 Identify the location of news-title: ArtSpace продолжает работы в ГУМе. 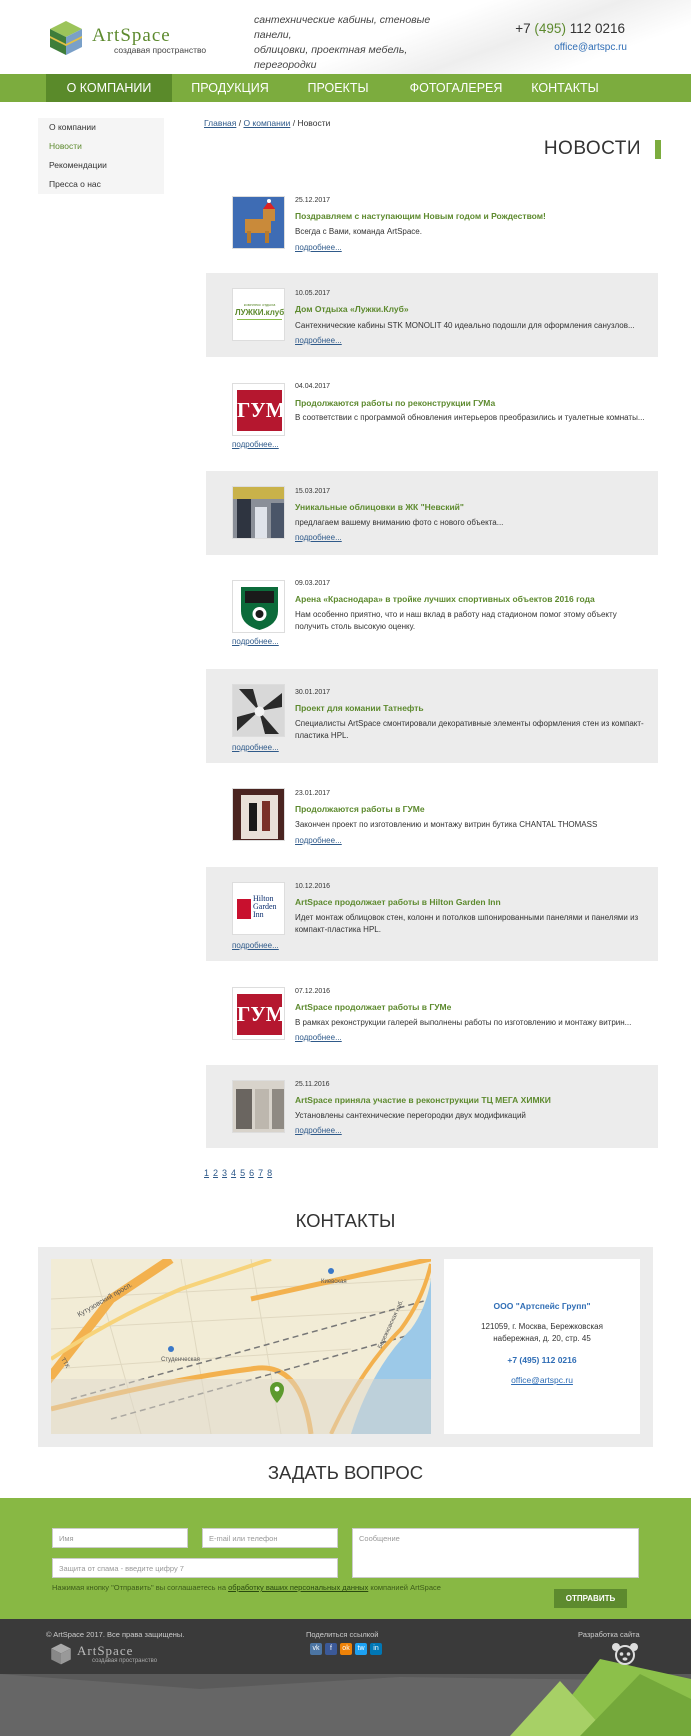
(373, 1007).